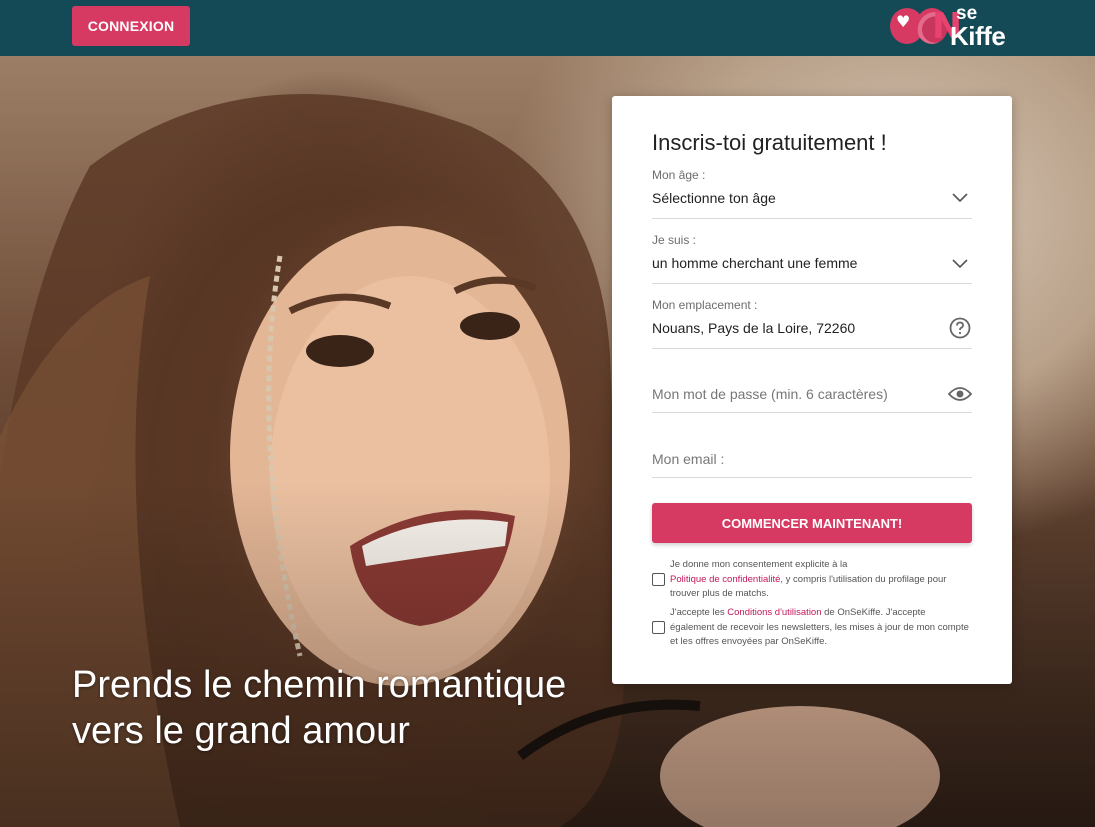  I want to click on hero-tagline-line1: Prends le chemin romantique, so click(319, 685).